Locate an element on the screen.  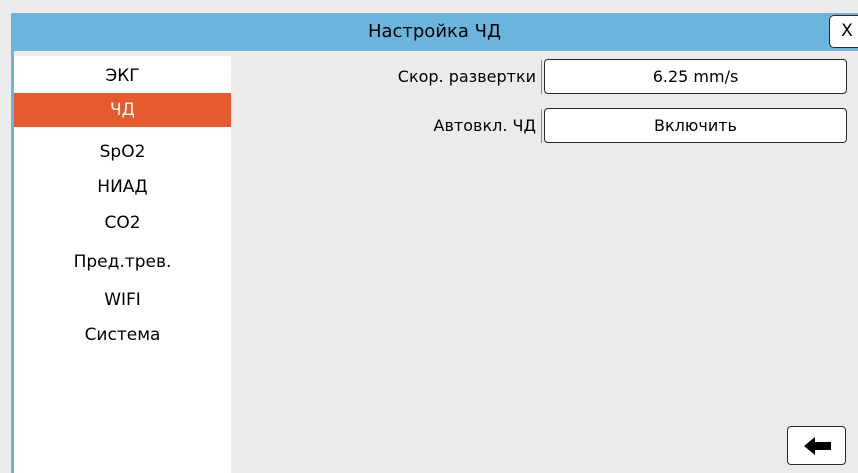
arrow-left-icon is located at coordinates (817, 446).